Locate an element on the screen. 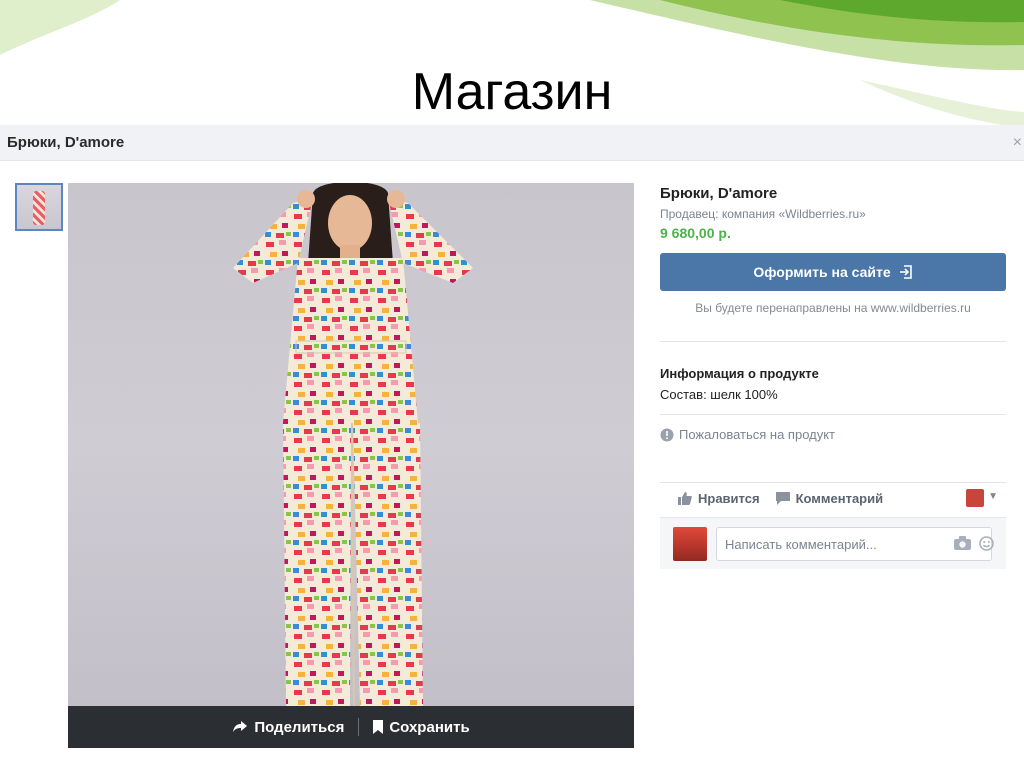 The height and width of the screenshot is (767, 1024). action-divider is located at coordinates (359, 727).